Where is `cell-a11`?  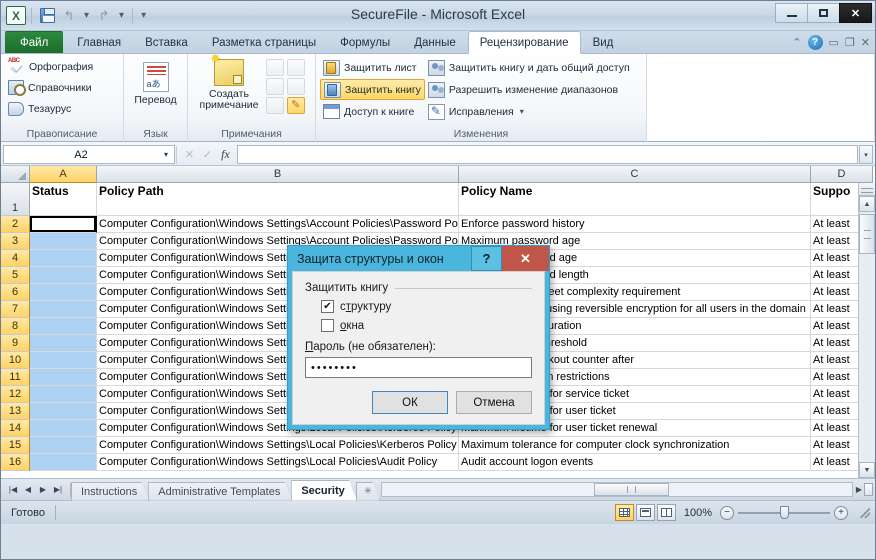 cell-a11 is located at coordinates (63, 377).